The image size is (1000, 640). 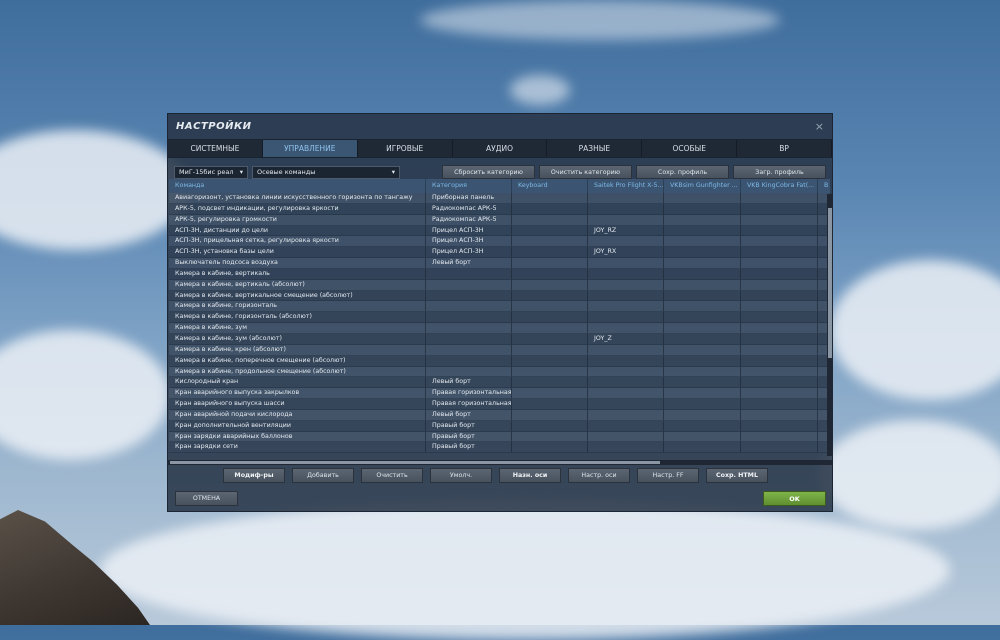 I want to click on tab-game: ИГРОВЫЕ, so click(x=405, y=148).